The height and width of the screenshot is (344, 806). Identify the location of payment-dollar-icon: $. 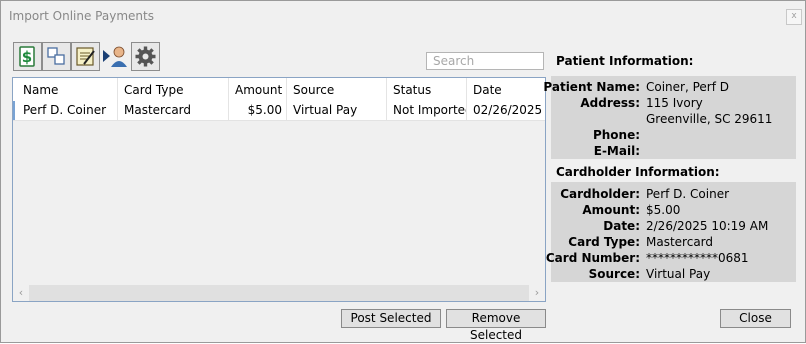
(27, 56).